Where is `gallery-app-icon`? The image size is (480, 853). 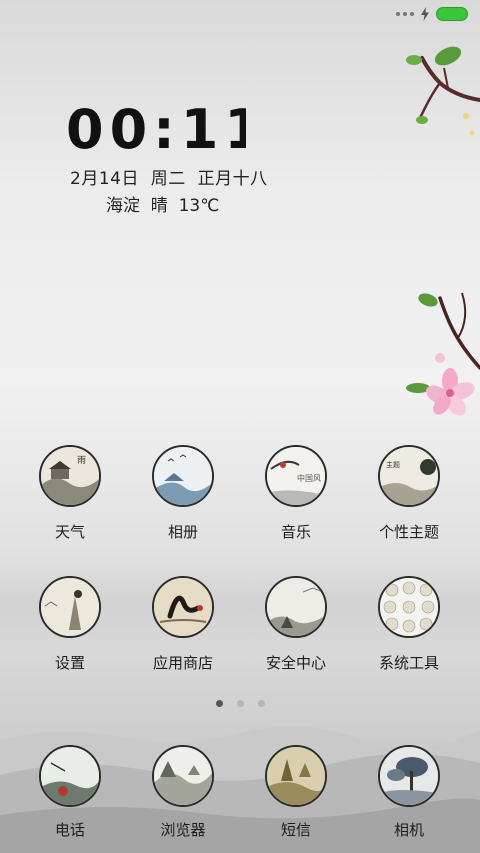
gallery-app-icon is located at coordinates (183, 476).